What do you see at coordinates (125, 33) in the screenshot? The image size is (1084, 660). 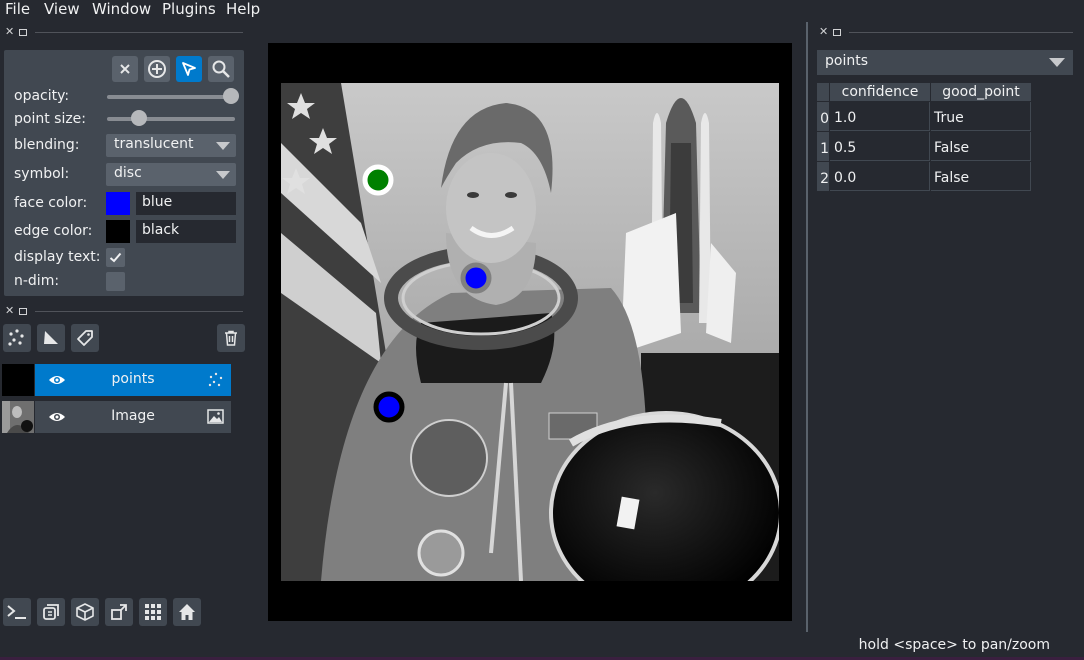 I see `layer-controls-dock-header: ✕` at bounding box center [125, 33].